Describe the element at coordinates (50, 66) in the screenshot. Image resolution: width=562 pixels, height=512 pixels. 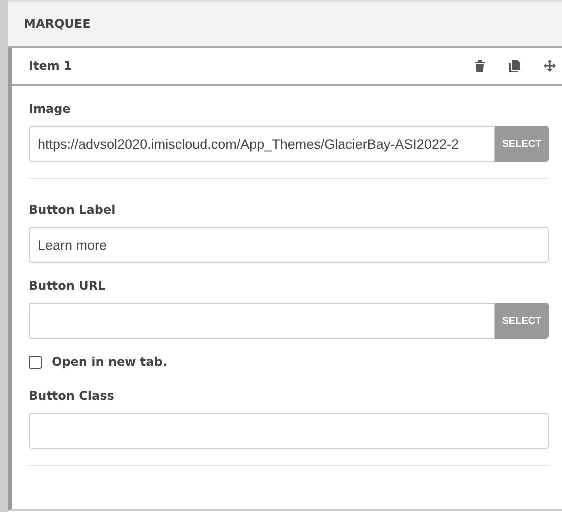
I see `item-title: Item 1` at that location.